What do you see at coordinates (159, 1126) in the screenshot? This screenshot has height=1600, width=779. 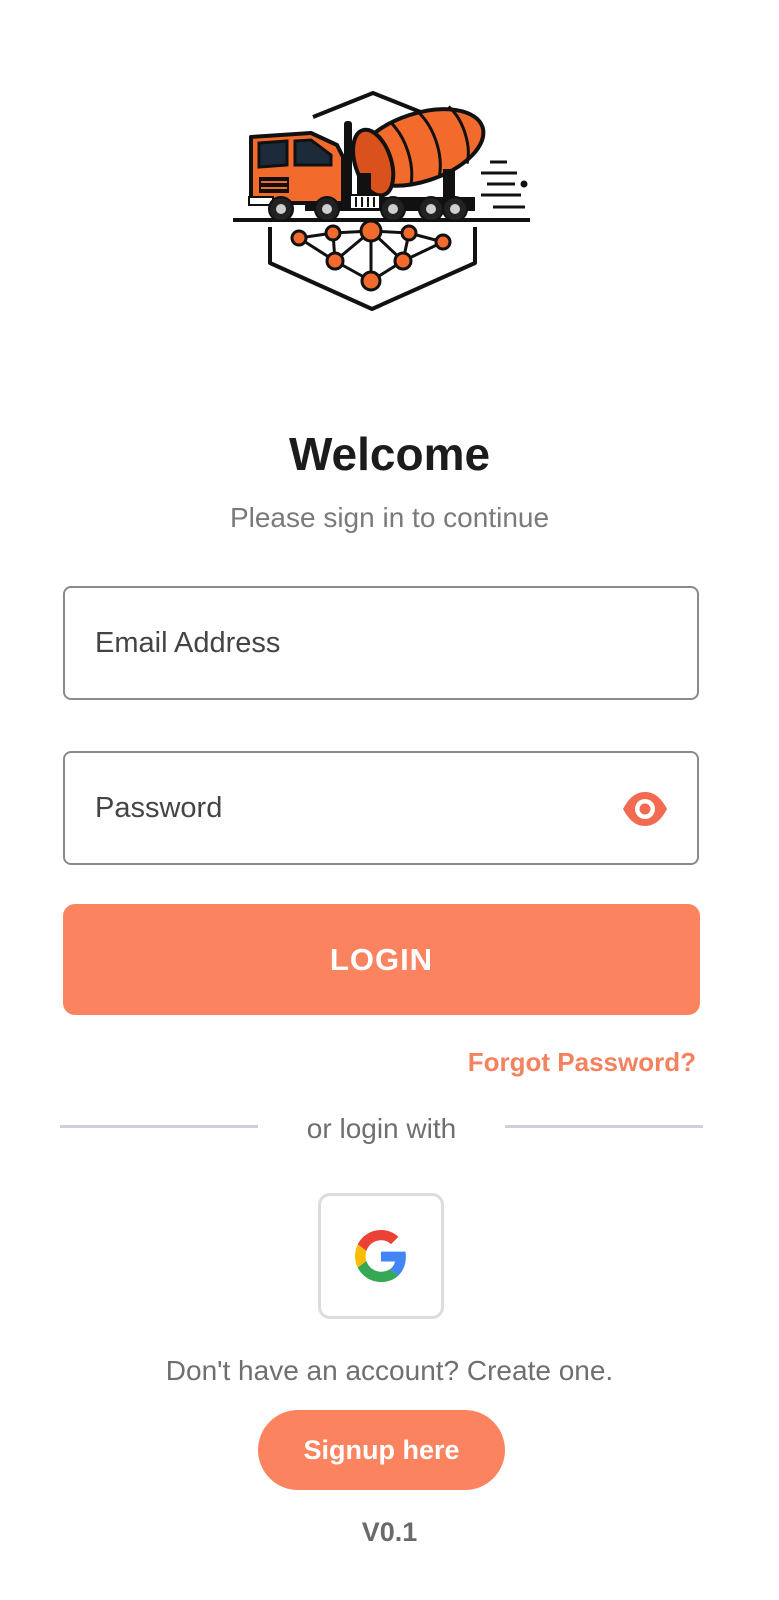 I see `divider-line-left` at bounding box center [159, 1126].